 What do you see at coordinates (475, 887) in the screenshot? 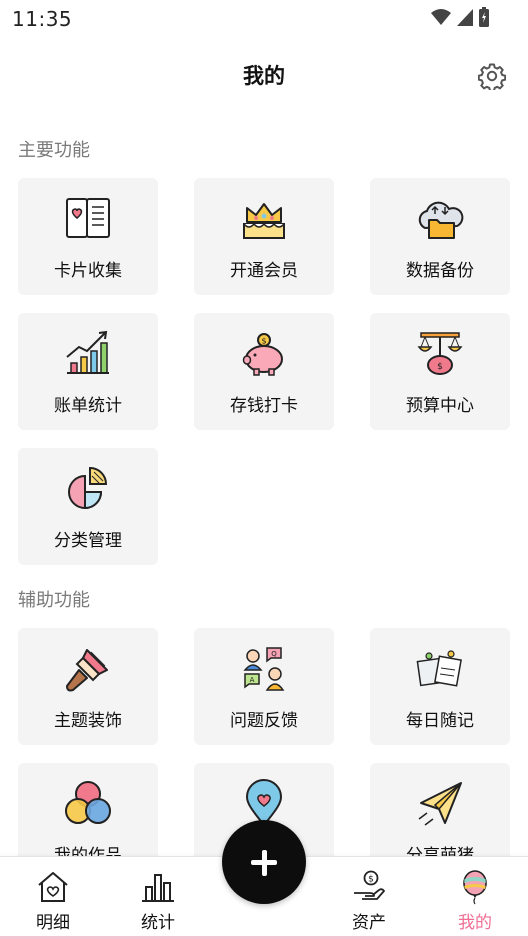
I see `balloon-icon` at bounding box center [475, 887].